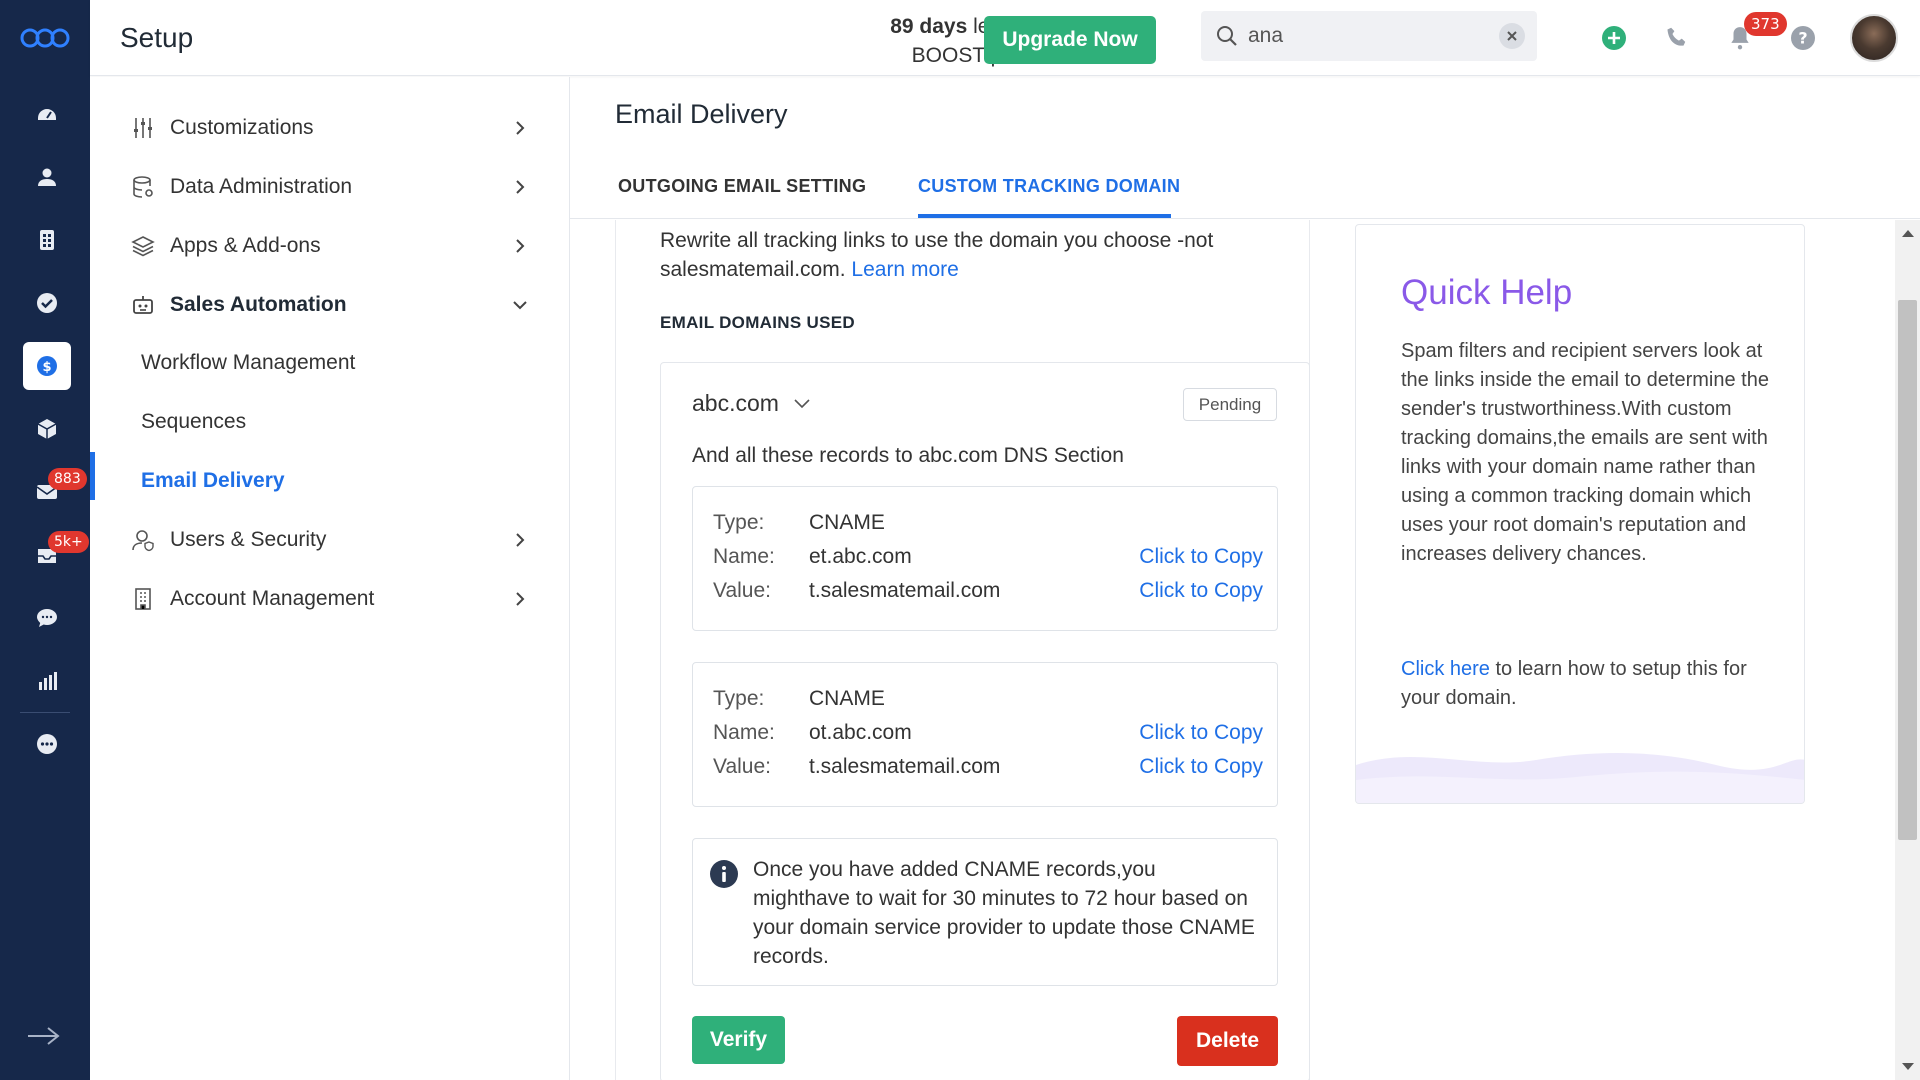 The width and height of the screenshot is (1920, 1080). I want to click on trial-days: 89 days, so click(929, 26).